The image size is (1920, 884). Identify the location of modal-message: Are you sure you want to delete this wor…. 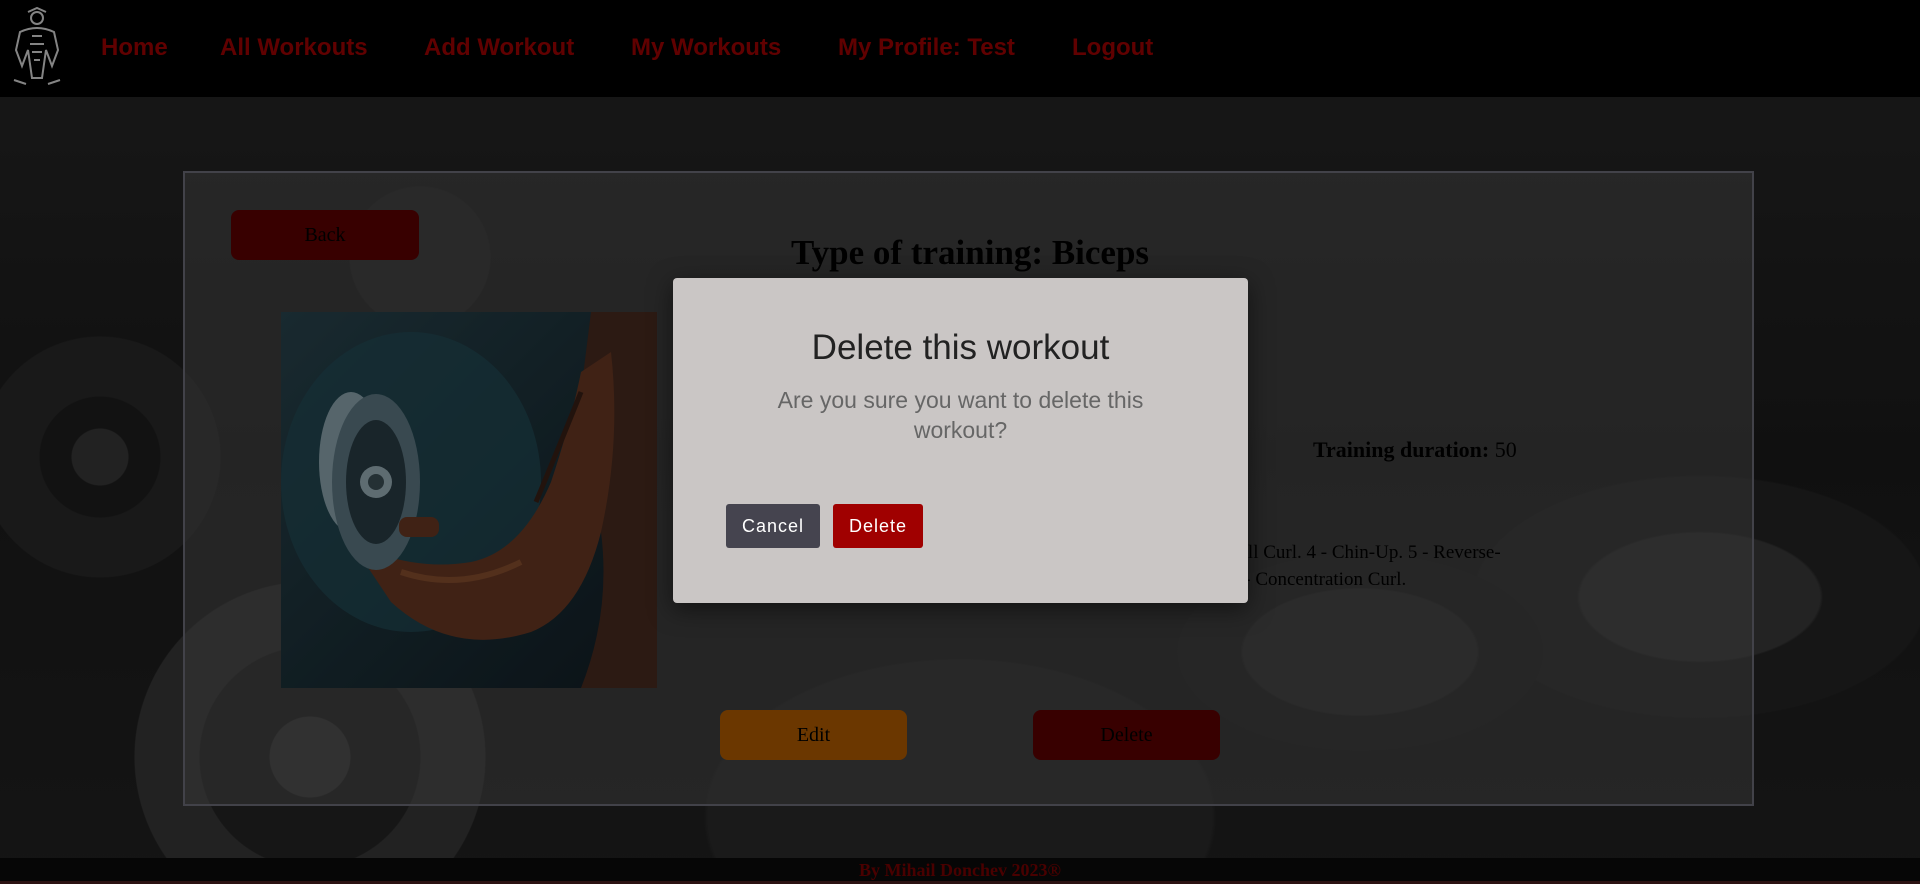
(960, 415).